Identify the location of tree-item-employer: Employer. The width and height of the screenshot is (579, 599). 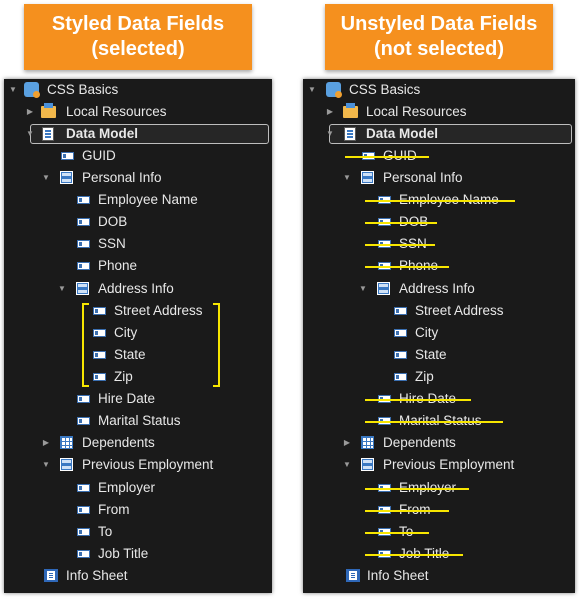
(138, 488).